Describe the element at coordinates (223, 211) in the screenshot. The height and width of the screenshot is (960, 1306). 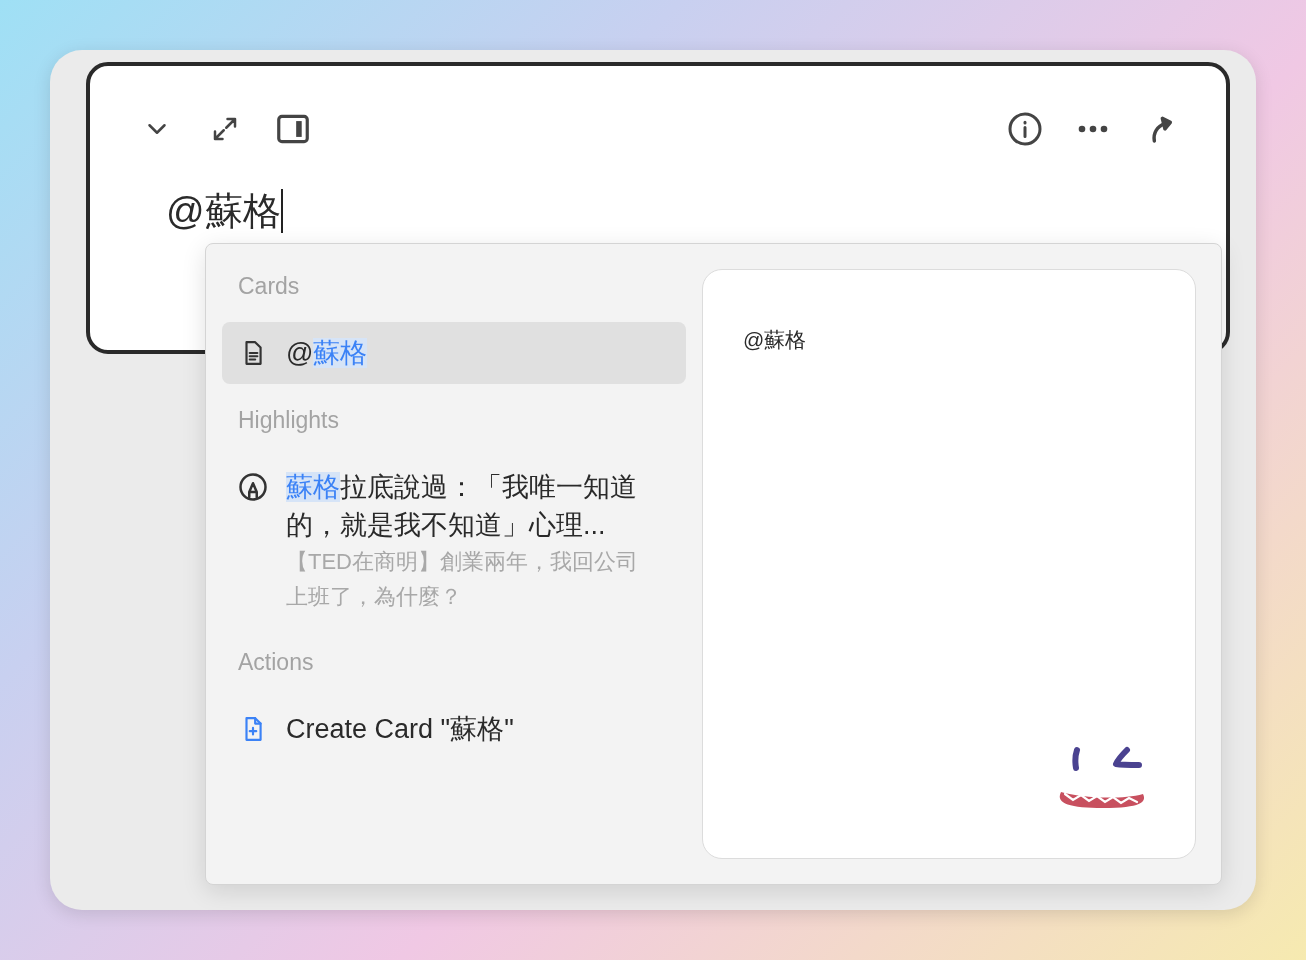
I see `note-title: @蘇格` at that location.